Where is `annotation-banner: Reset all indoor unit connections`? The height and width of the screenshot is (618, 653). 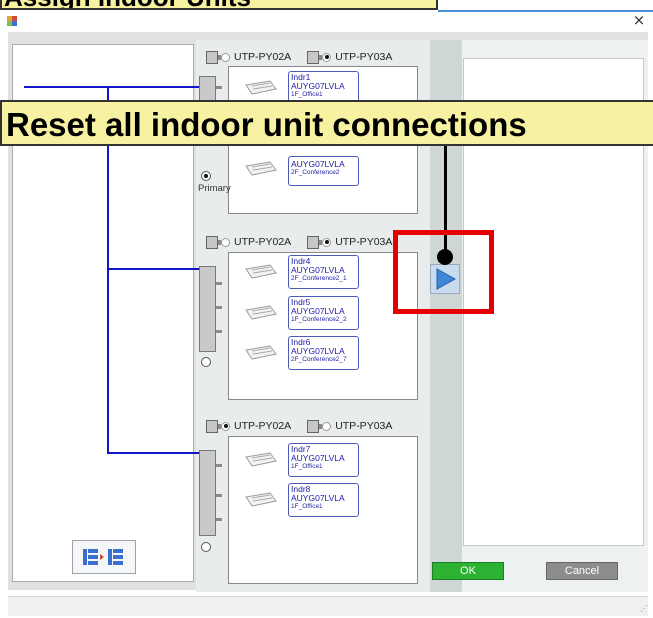 annotation-banner: Reset all indoor unit connections is located at coordinates (326, 123).